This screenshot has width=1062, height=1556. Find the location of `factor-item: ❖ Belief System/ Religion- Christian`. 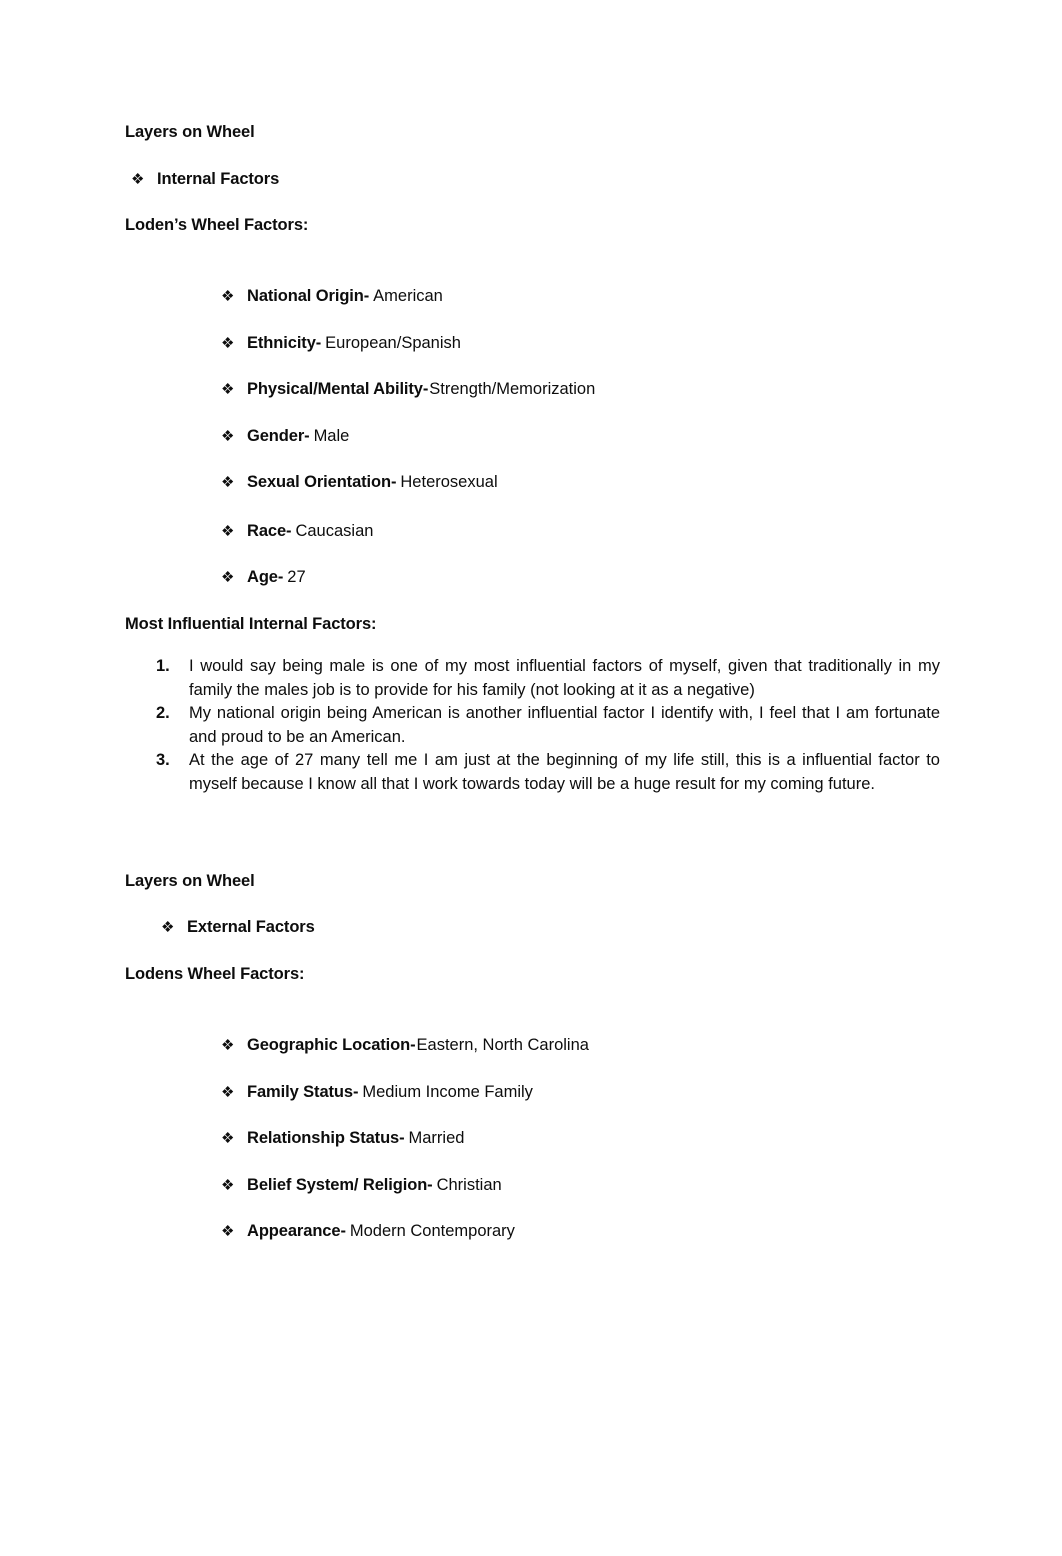

factor-item: ❖ Belief System/ Religion- Christian is located at coordinates (361, 1185).